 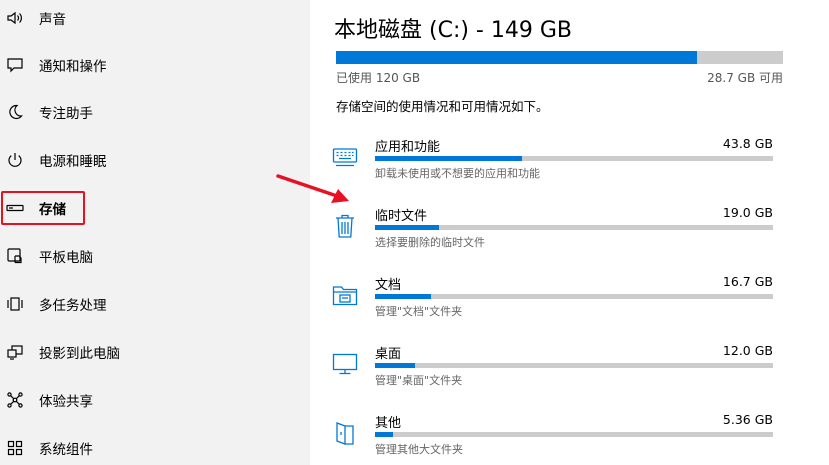 I want to click on category-subtitle: 管理其他大文件夹, so click(x=419, y=449).